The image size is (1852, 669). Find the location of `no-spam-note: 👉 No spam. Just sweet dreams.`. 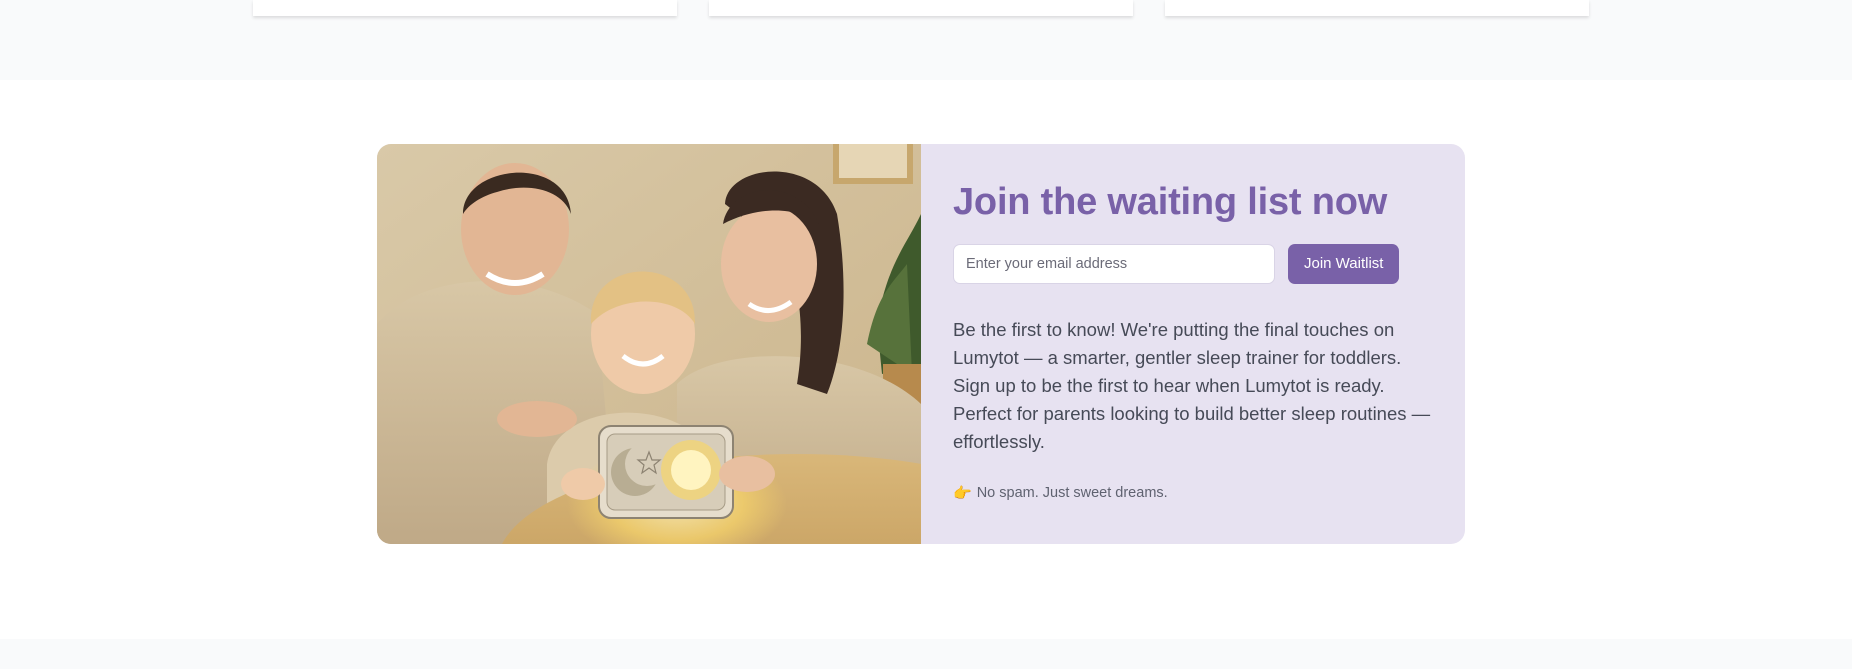

no-spam-note: 👉 No spam. Just sweet dreams. is located at coordinates (1193, 493).